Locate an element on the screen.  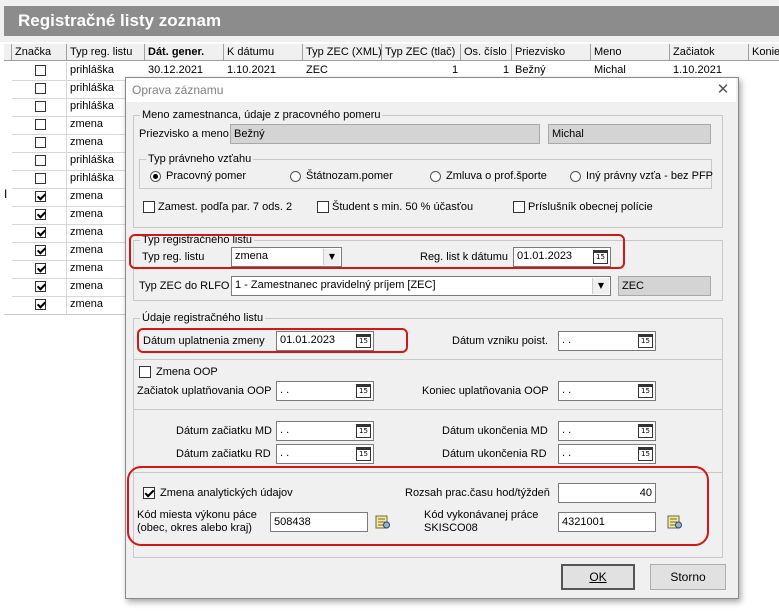
md-start-value: . . is located at coordinates (285, 430).